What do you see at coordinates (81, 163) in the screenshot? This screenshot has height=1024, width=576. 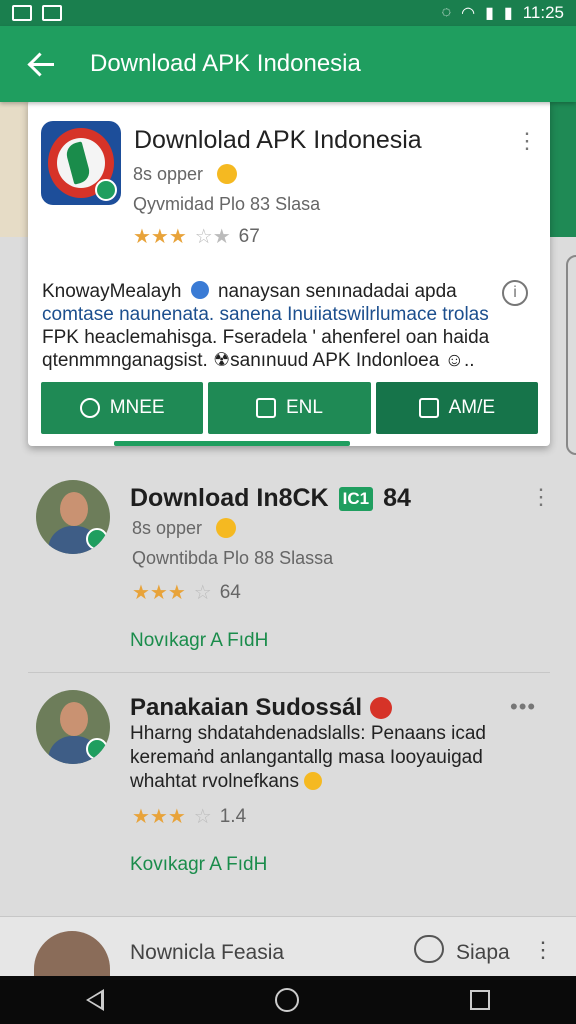 I see `app-logo-icon` at bounding box center [81, 163].